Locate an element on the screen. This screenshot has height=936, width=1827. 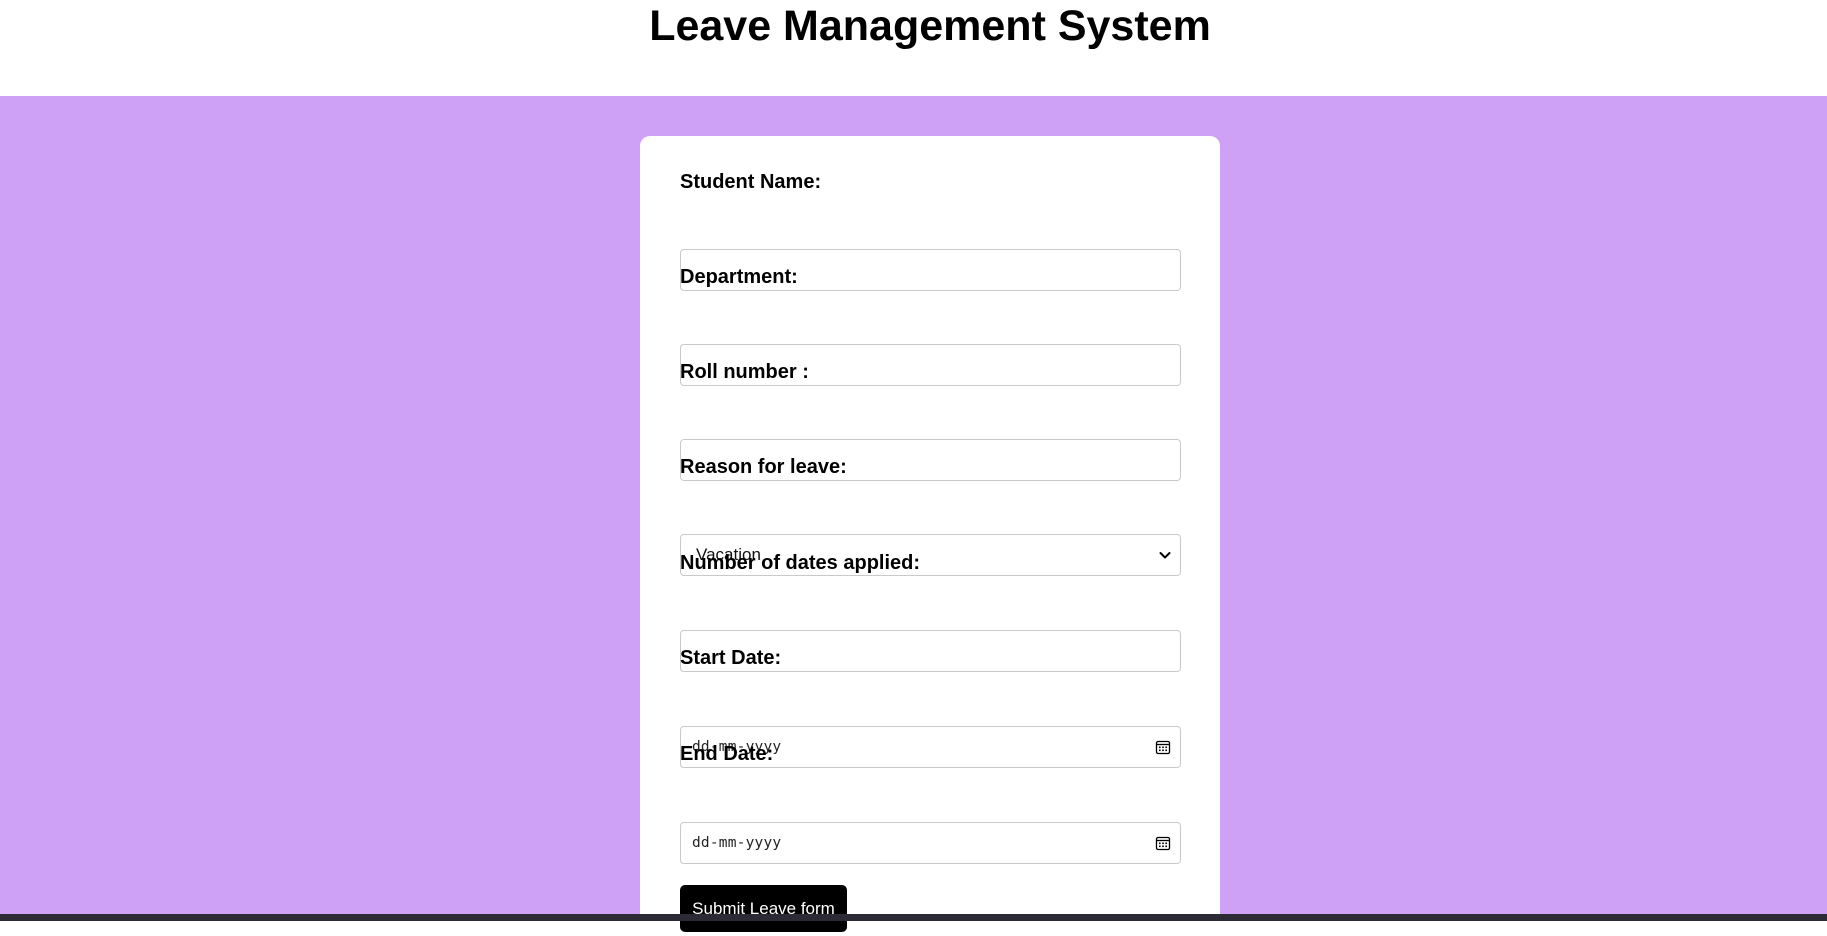
end-date-input: dd-mm-yyyy is located at coordinates (930, 843).